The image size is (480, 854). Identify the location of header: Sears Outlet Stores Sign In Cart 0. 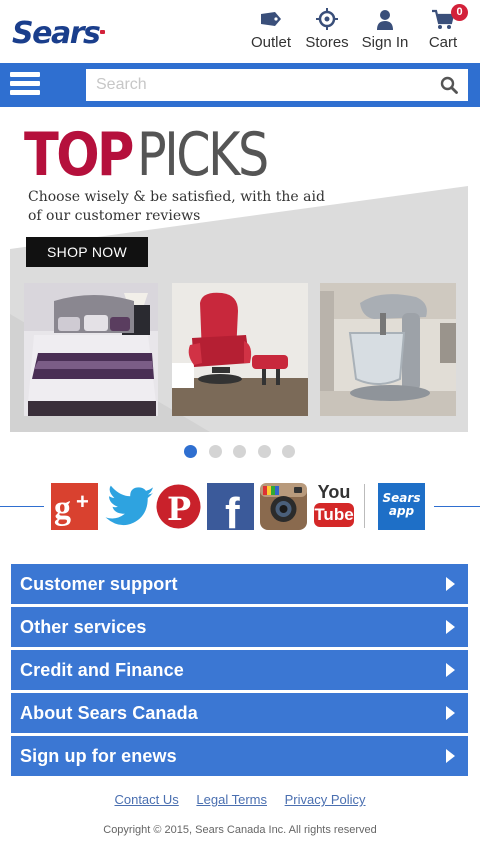
(240, 31).